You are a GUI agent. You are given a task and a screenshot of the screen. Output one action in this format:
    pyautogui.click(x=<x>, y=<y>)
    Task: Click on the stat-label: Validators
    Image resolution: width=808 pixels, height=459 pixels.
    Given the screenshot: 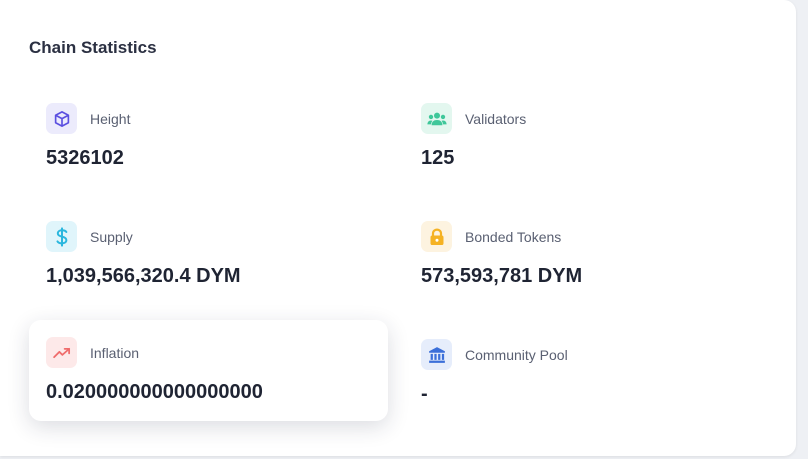 What is the action you would take?
    pyautogui.click(x=496, y=119)
    